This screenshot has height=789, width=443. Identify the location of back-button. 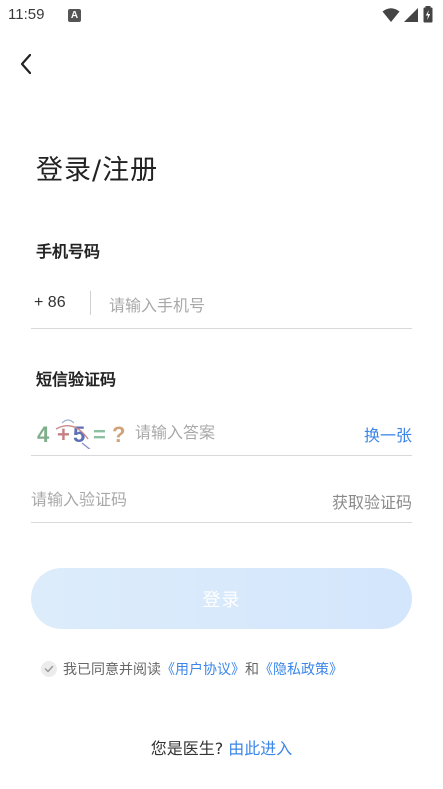
(26, 64).